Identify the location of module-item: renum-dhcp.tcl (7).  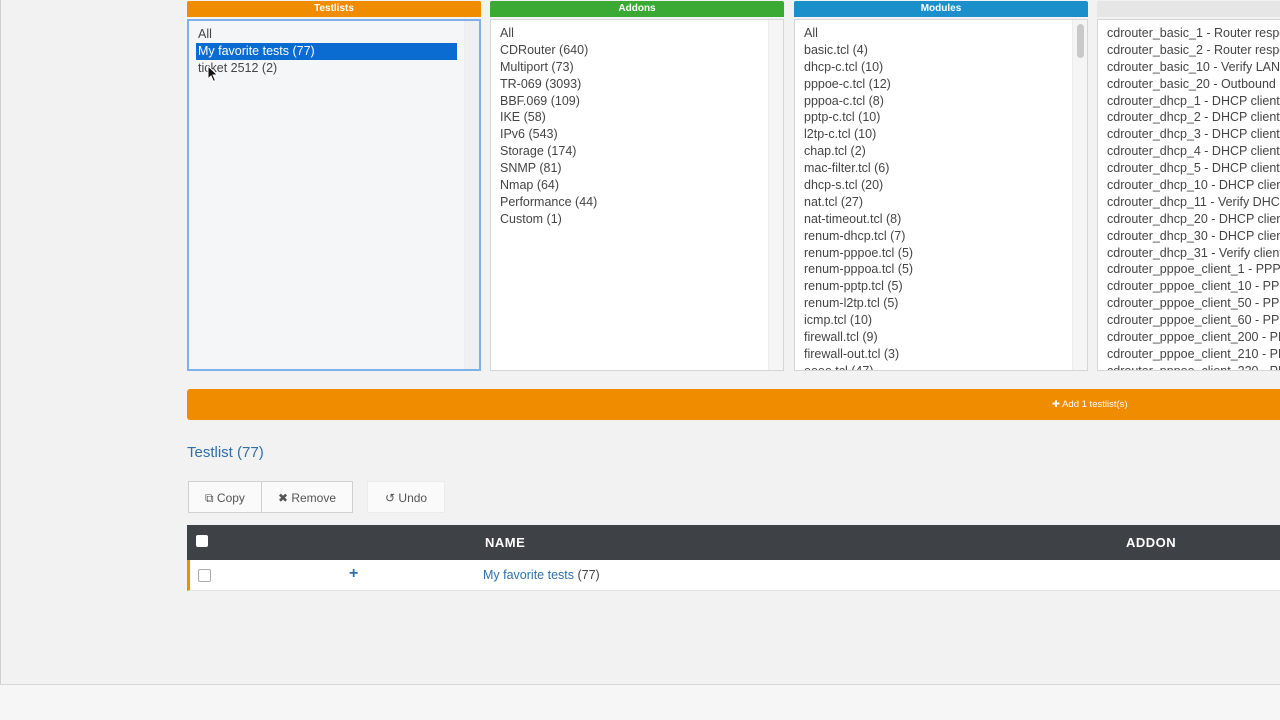
(941, 236).